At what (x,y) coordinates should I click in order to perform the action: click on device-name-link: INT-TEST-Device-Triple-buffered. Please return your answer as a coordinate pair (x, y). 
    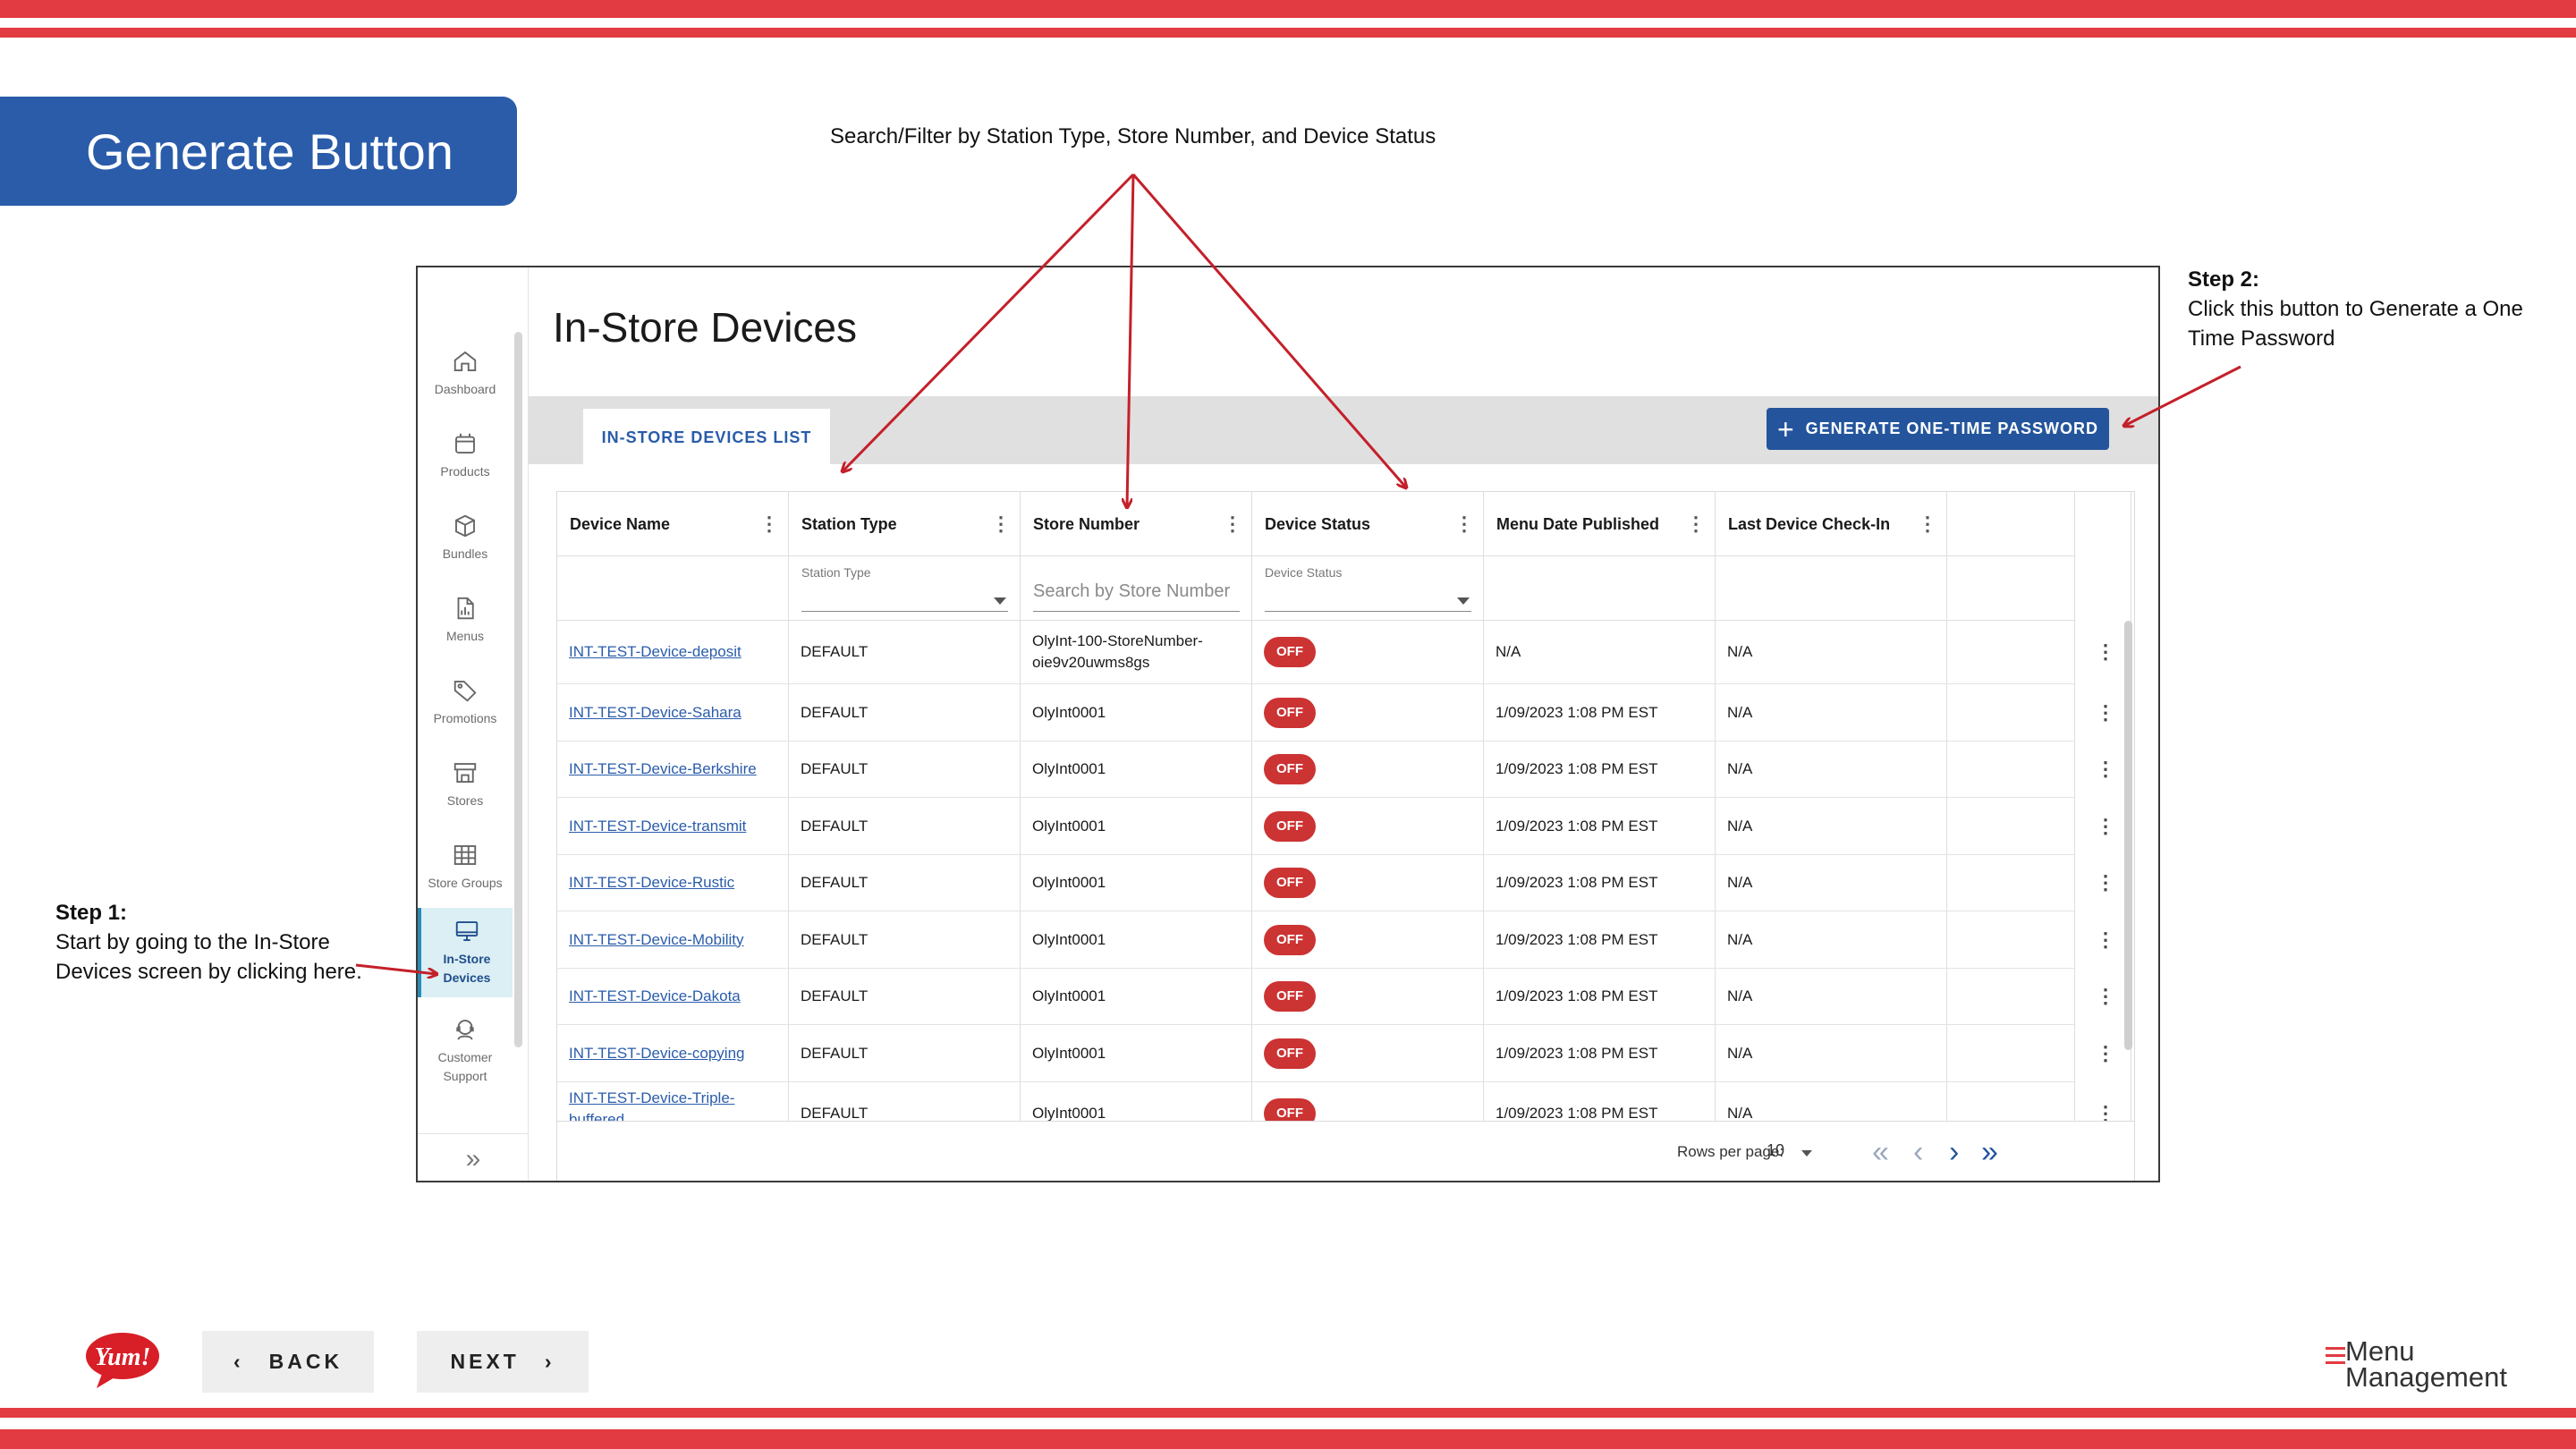
    Looking at the image, I should click on (659, 1101).